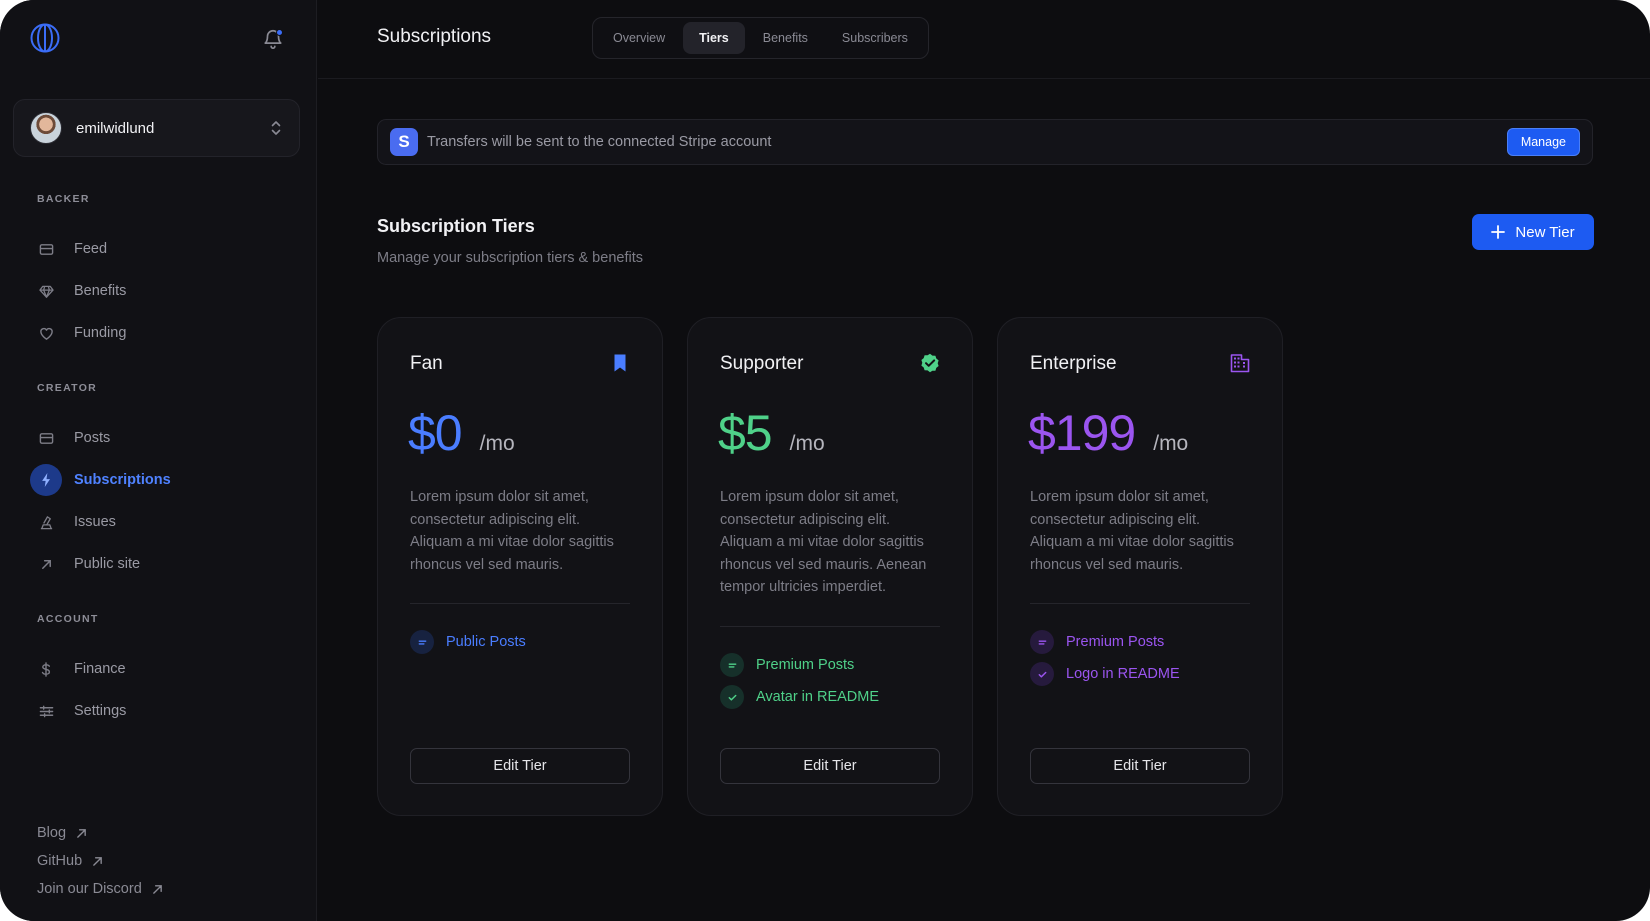 Image resolution: width=1650 pixels, height=921 pixels. Describe the element at coordinates (165, 564) in the screenshot. I see `sidebar-item-public-site: Public site` at that location.